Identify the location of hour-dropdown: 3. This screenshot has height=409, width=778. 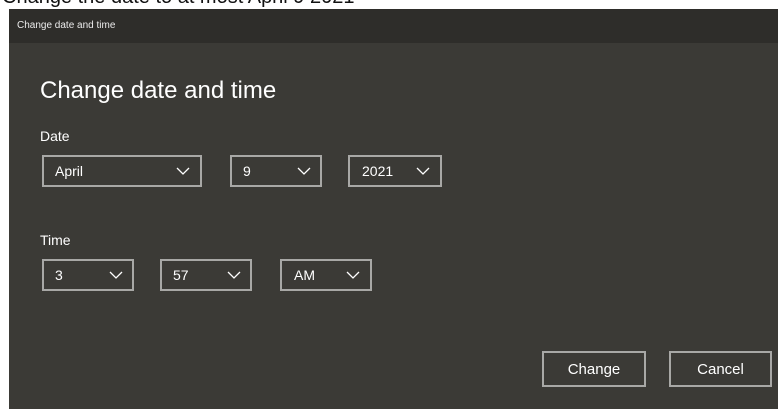
(88, 275).